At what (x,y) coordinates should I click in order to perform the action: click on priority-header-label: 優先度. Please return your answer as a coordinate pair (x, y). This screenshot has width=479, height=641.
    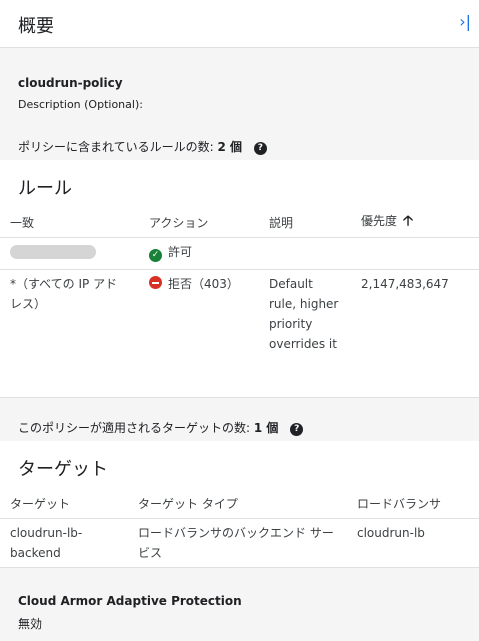
    Looking at the image, I should click on (379, 221).